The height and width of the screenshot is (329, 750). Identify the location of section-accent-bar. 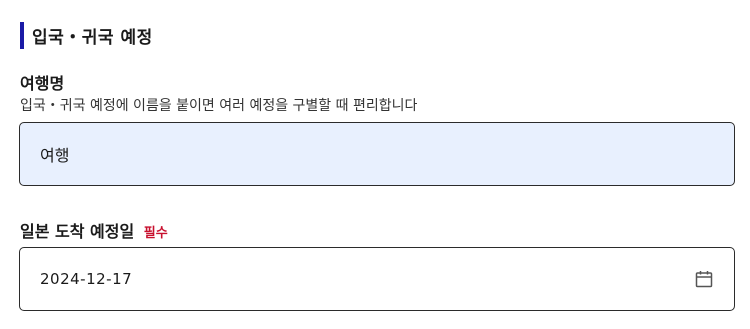
(22, 35).